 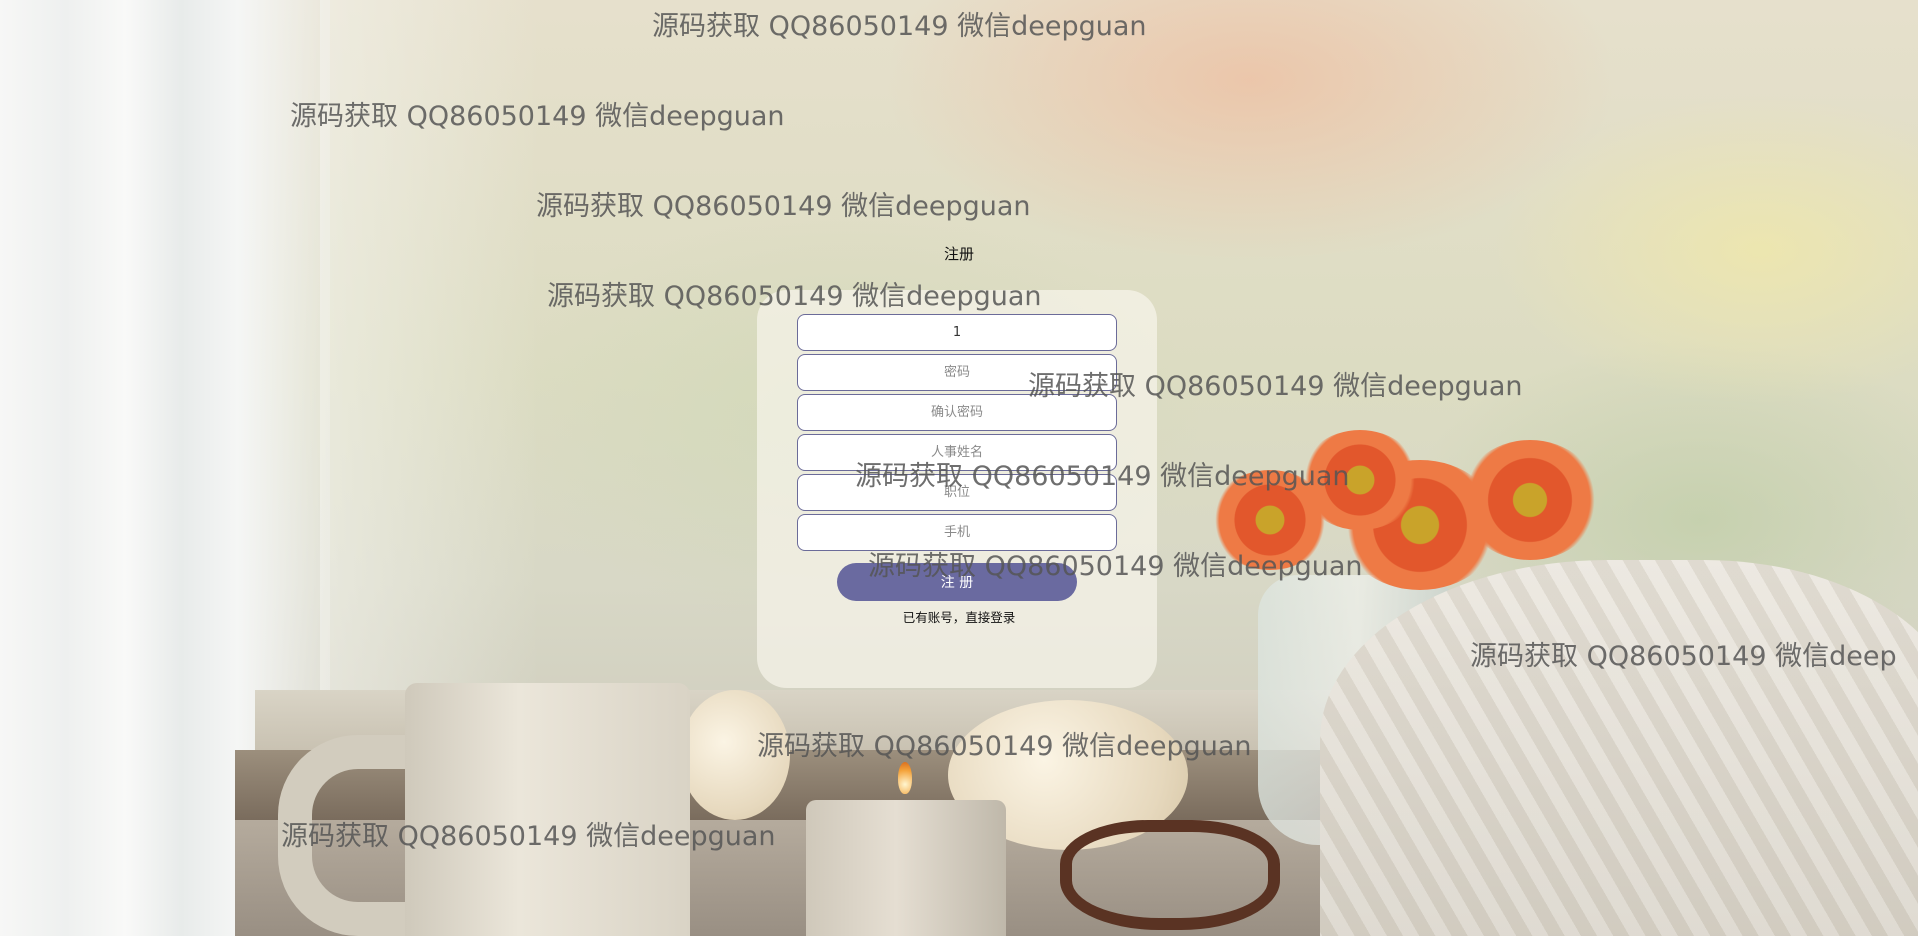 What do you see at coordinates (959, 616) in the screenshot?
I see `login-link: 已有账号，直接登录` at bounding box center [959, 616].